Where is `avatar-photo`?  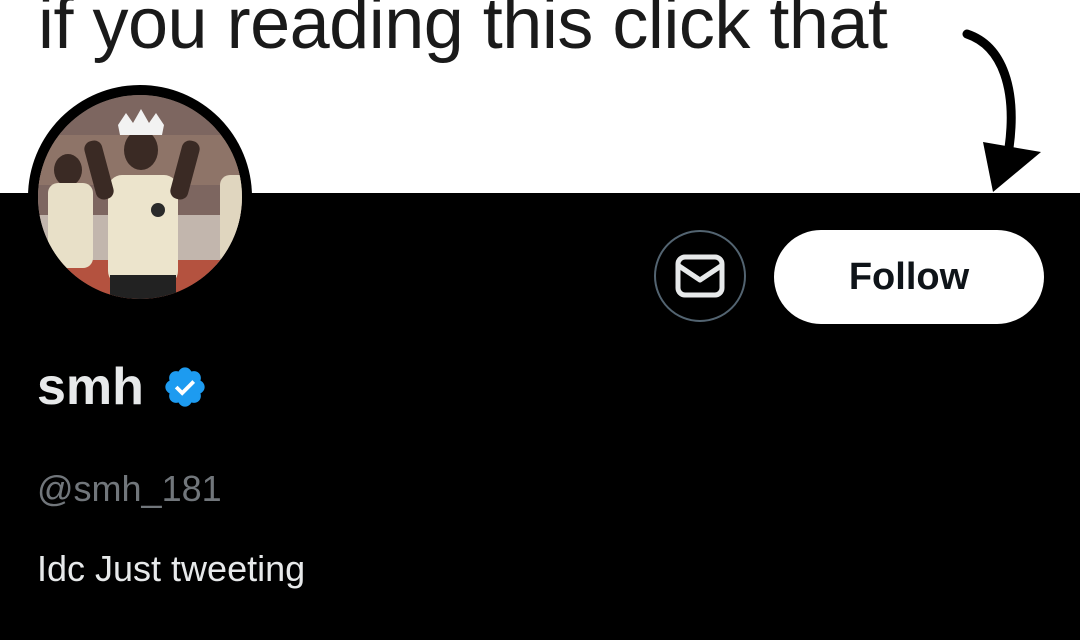 avatar-photo is located at coordinates (140, 197).